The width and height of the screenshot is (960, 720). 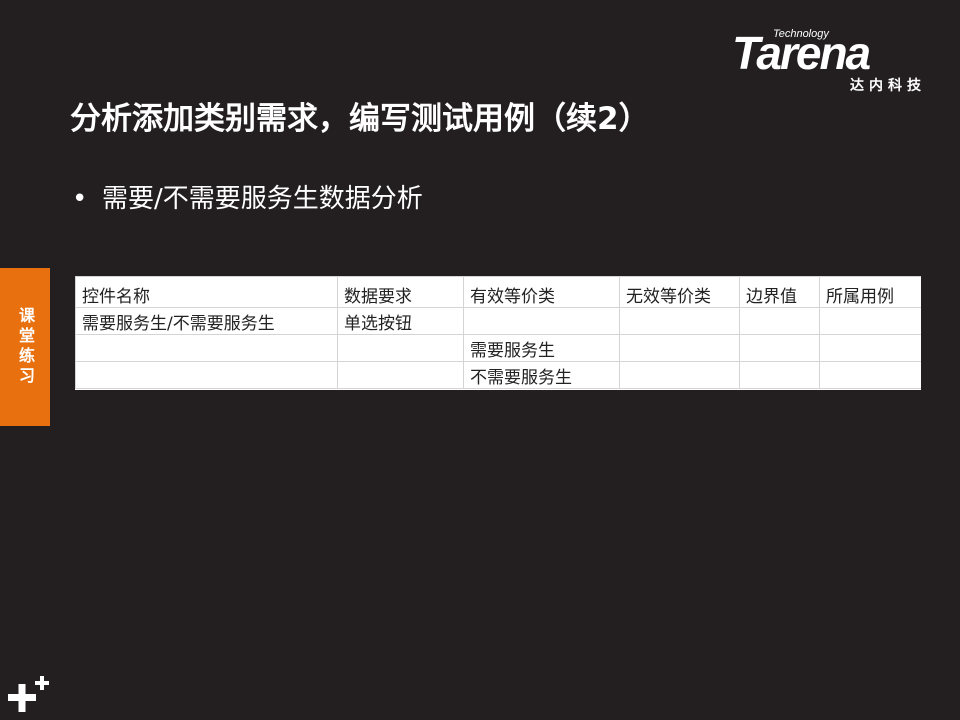 I want to click on logo-chinese-name: 达内科技, so click(x=888, y=86).